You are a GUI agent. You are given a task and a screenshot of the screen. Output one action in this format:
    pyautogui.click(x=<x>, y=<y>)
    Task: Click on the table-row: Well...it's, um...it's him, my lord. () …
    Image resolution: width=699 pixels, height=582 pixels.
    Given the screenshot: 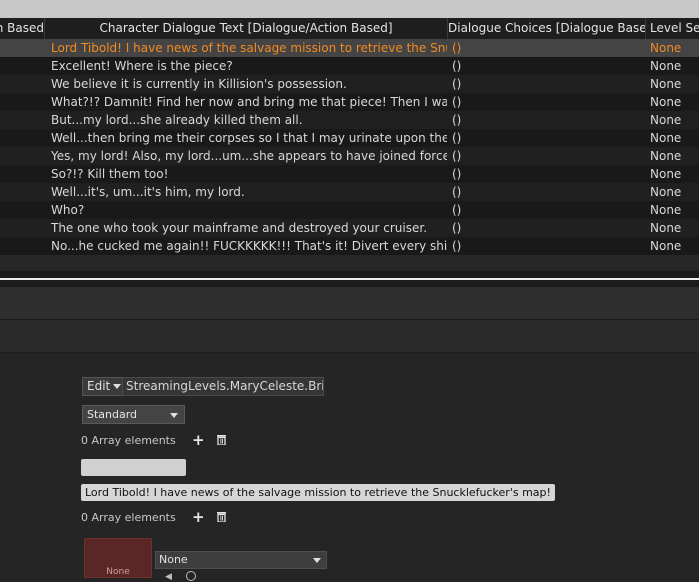 What is the action you would take?
    pyautogui.click(x=349, y=192)
    